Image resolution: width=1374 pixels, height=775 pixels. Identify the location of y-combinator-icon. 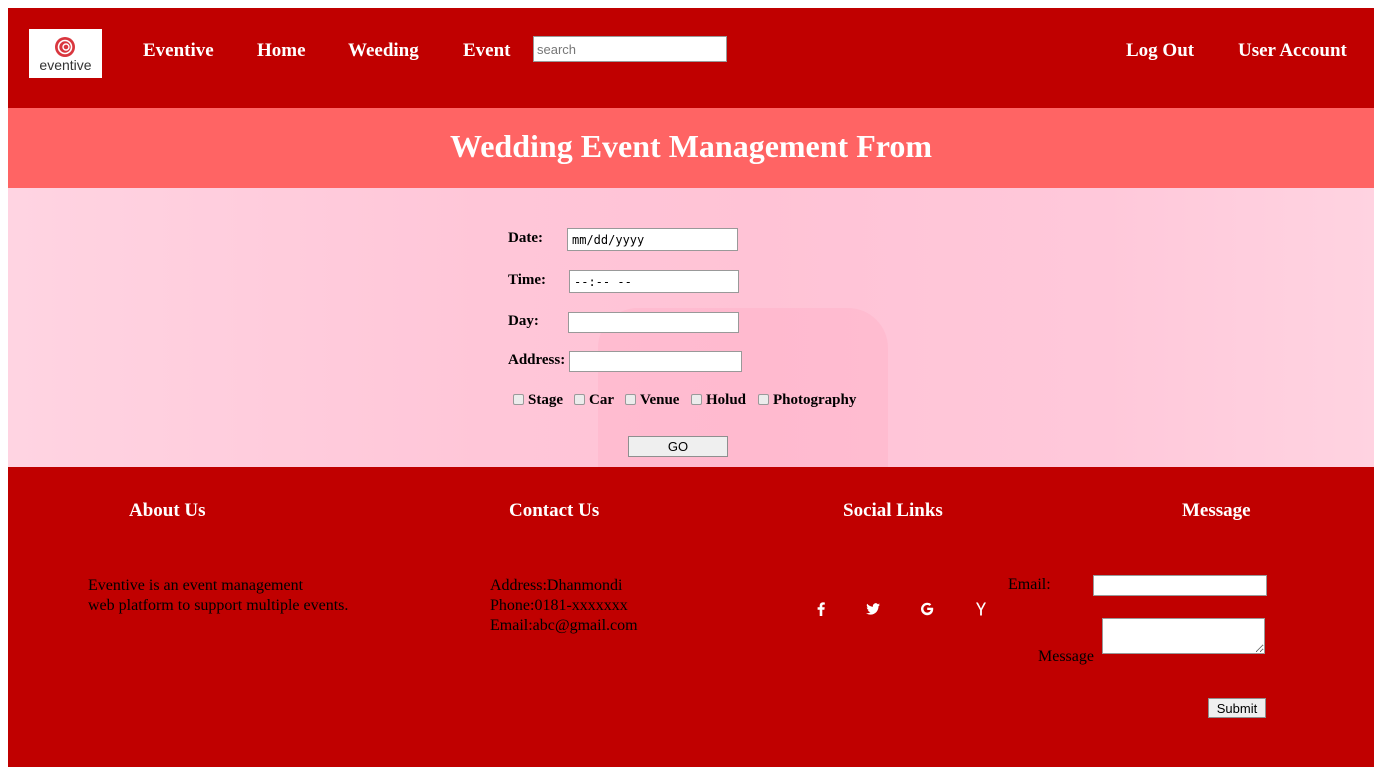
(981, 609).